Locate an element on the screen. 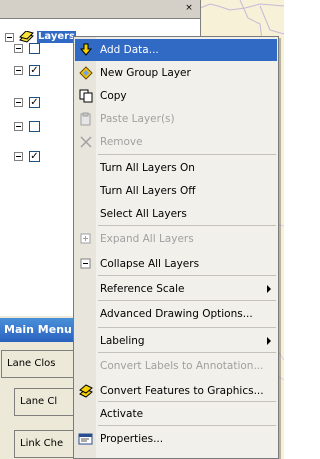  menu-item-label: Activate is located at coordinates (122, 414).